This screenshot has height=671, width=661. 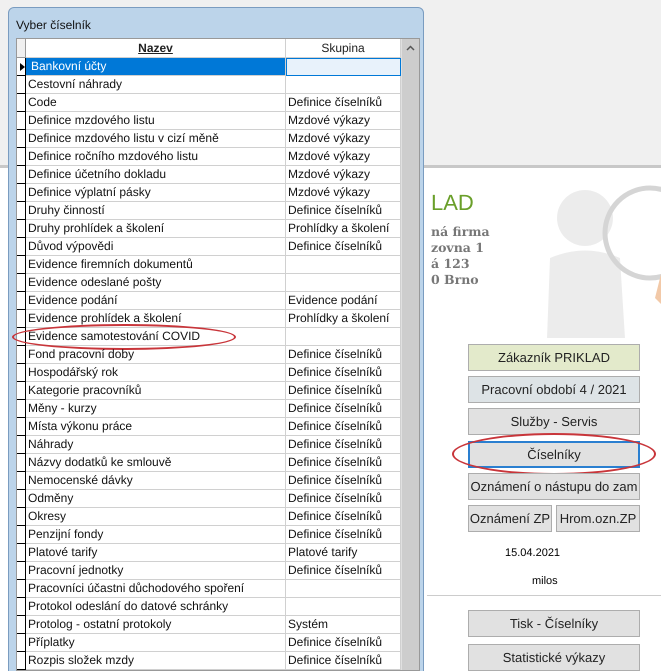 I want to click on table-cell: Důvod výpovědi, so click(x=156, y=247).